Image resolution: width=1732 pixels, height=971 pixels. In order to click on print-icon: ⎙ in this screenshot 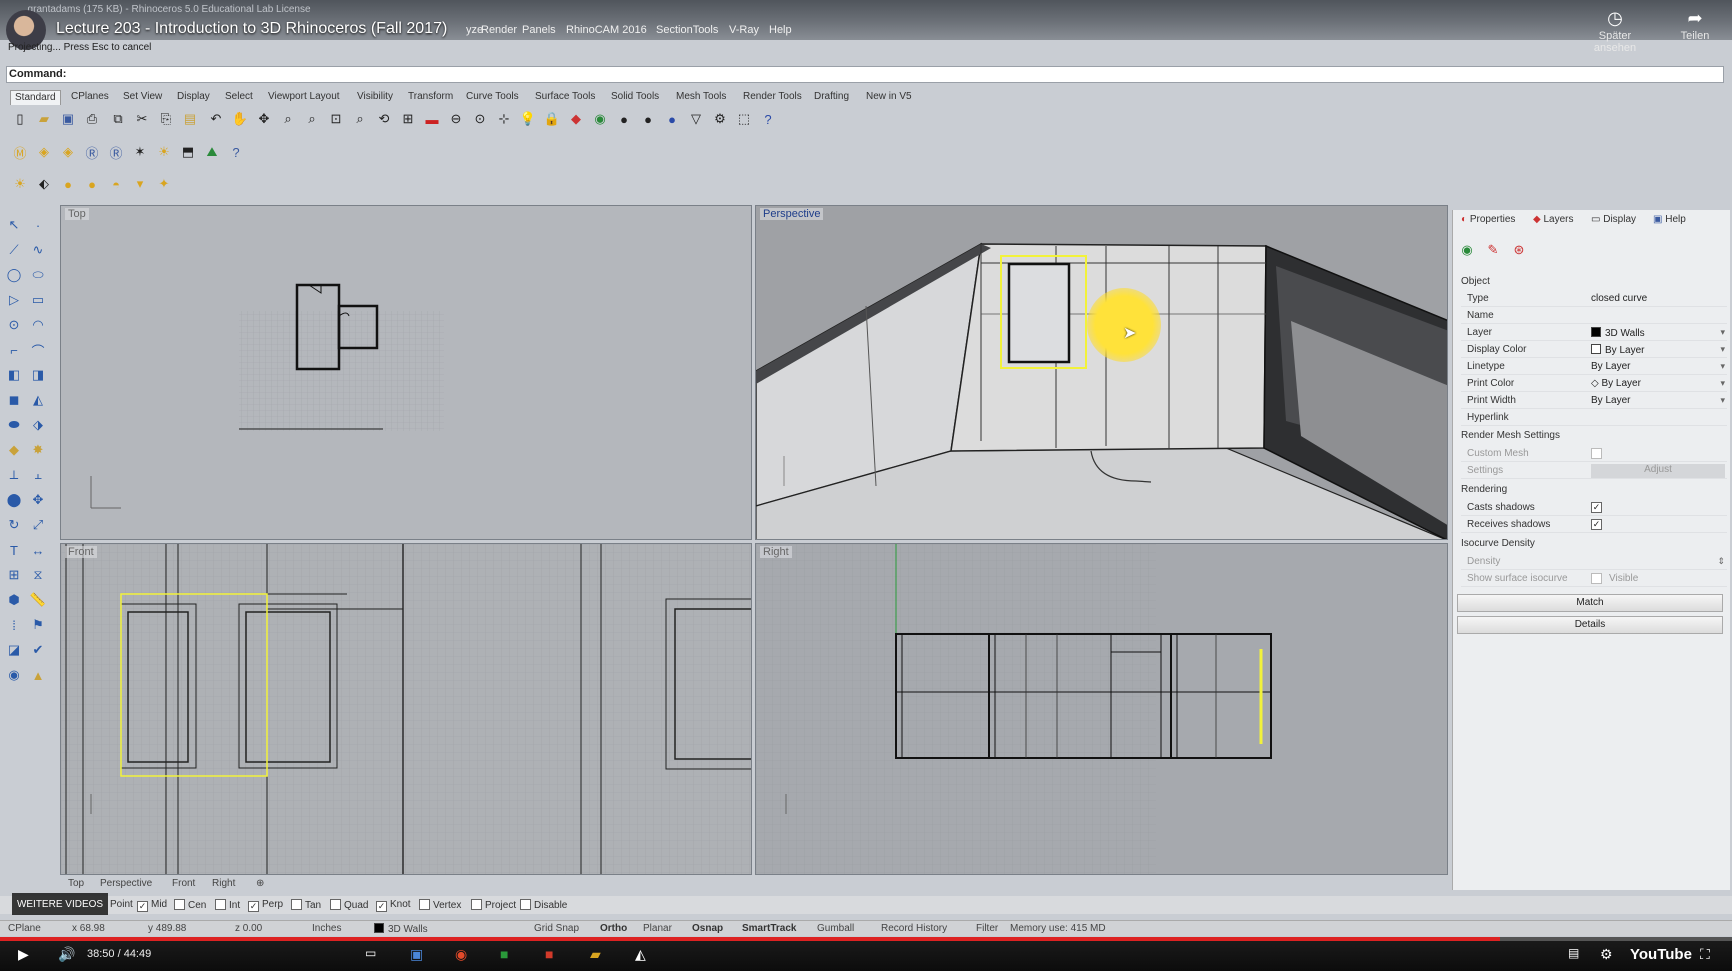, I will do `click(92, 119)`.